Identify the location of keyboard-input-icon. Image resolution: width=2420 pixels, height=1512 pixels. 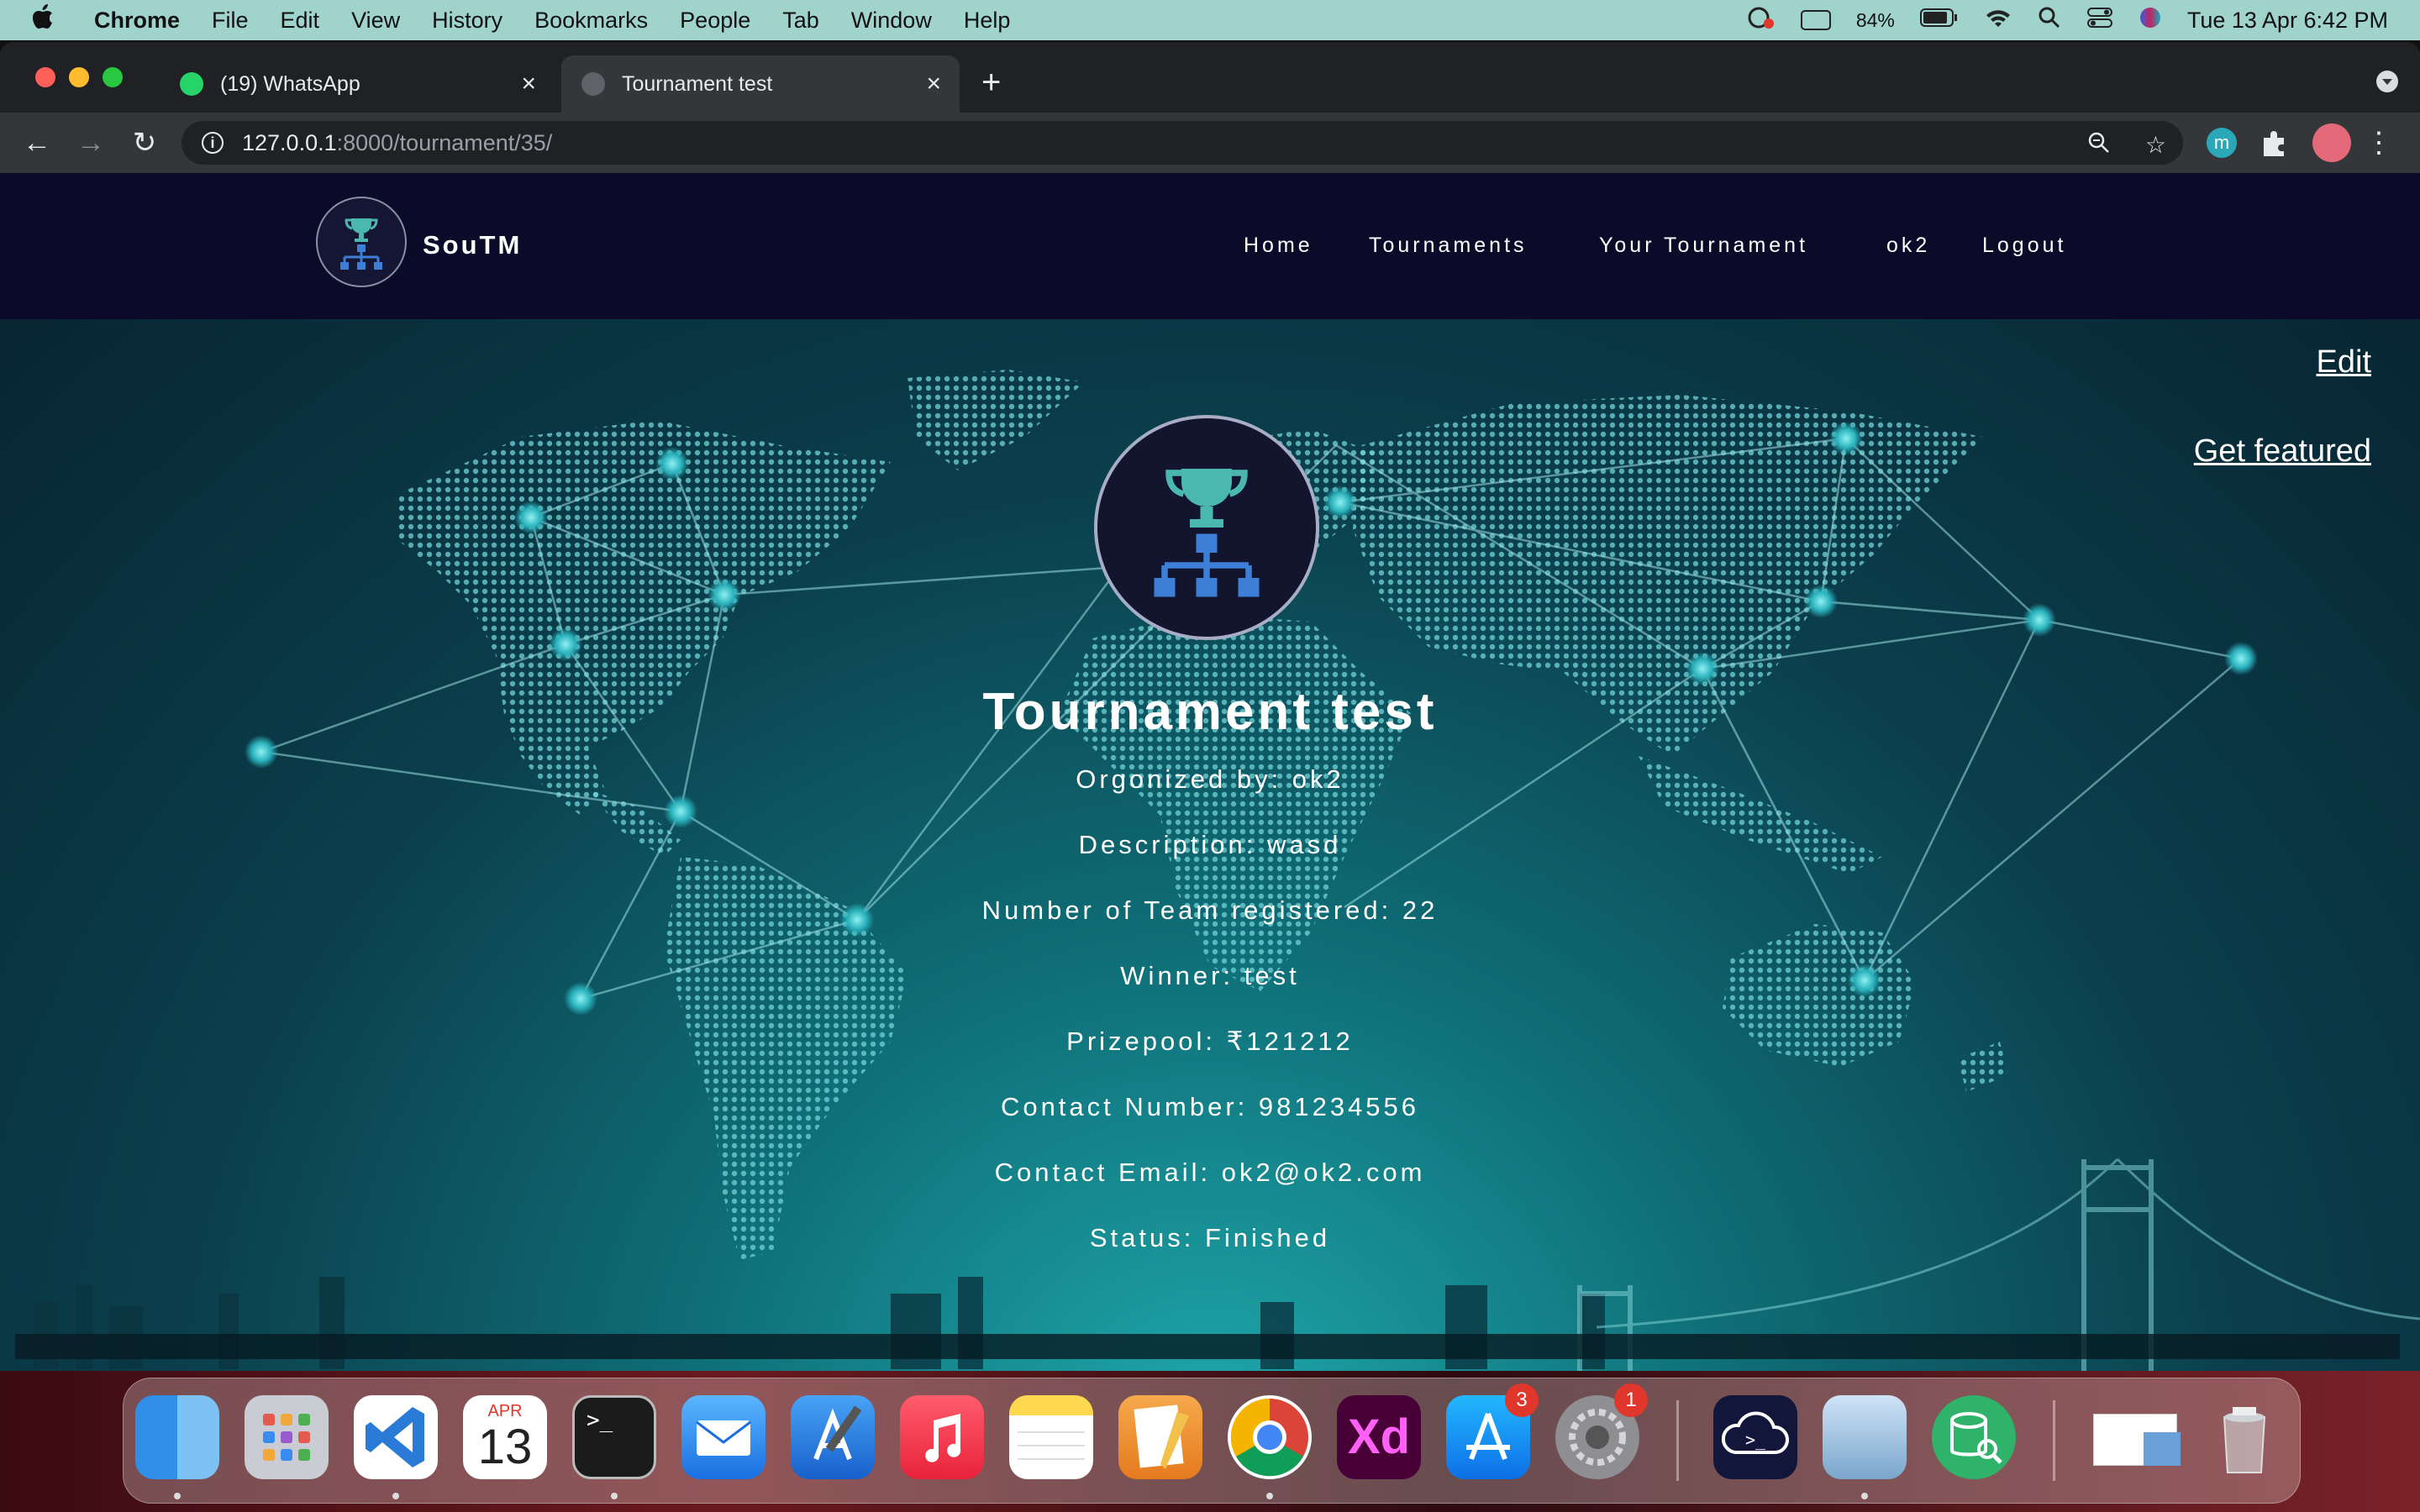
(1815, 20).